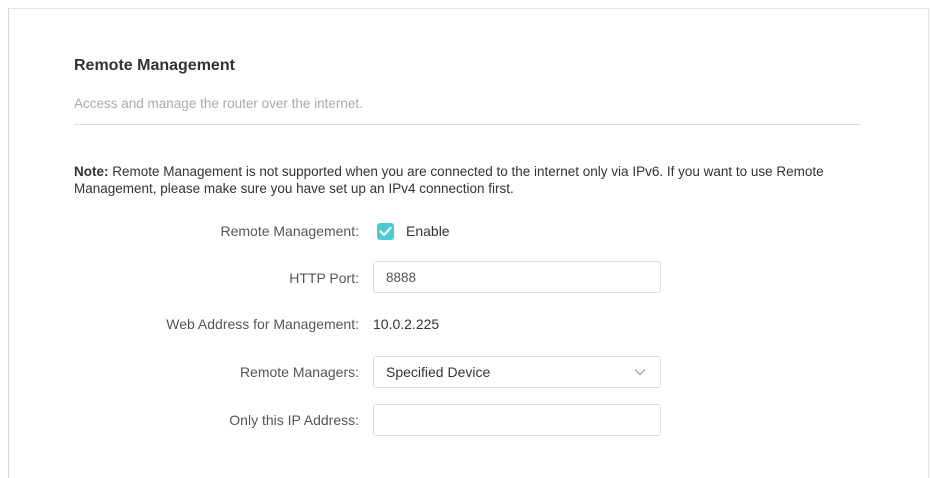  I want to click on web-address-label: Web Address for Management:, so click(262, 324).